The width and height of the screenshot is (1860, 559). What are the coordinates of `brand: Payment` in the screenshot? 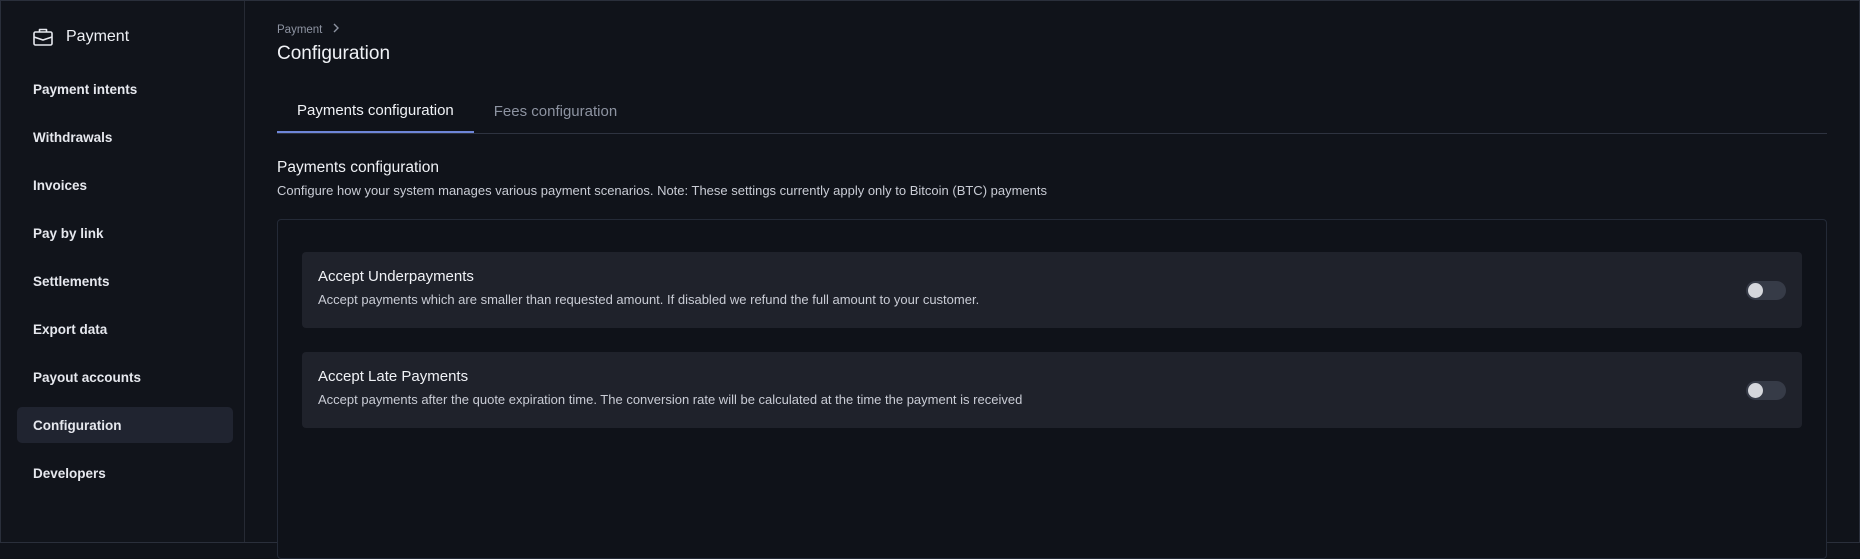 It's located at (80, 37).